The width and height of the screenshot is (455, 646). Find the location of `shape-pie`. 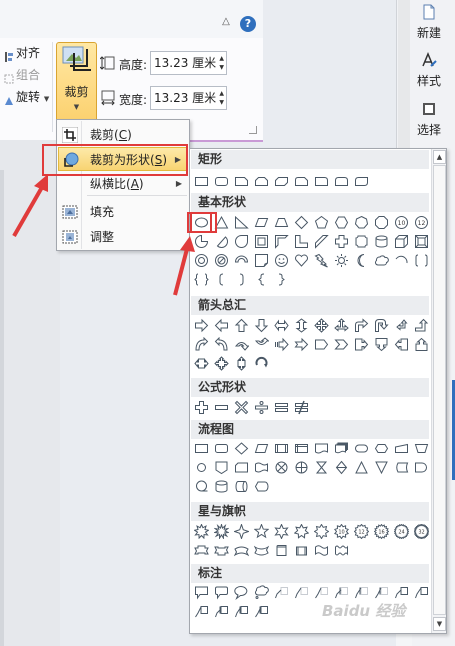

shape-pie is located at coordinates (201, 241).